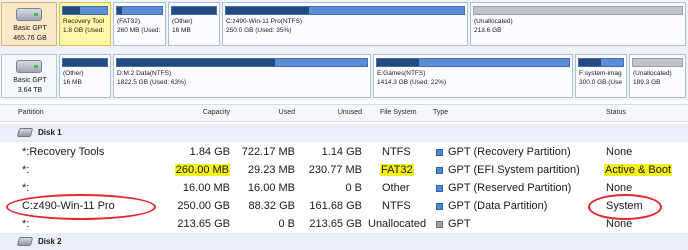 This screenshot has width=688, height=250. I want to click on column-header-partition: Partition, so click(31, 112).